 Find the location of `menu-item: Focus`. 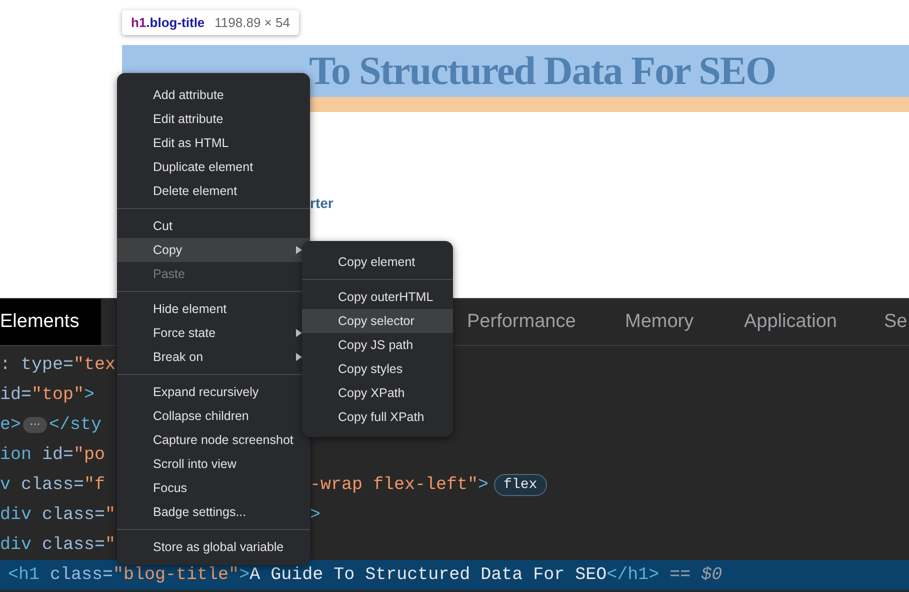

menu-item: Focus is located at coordinates (213, 488).